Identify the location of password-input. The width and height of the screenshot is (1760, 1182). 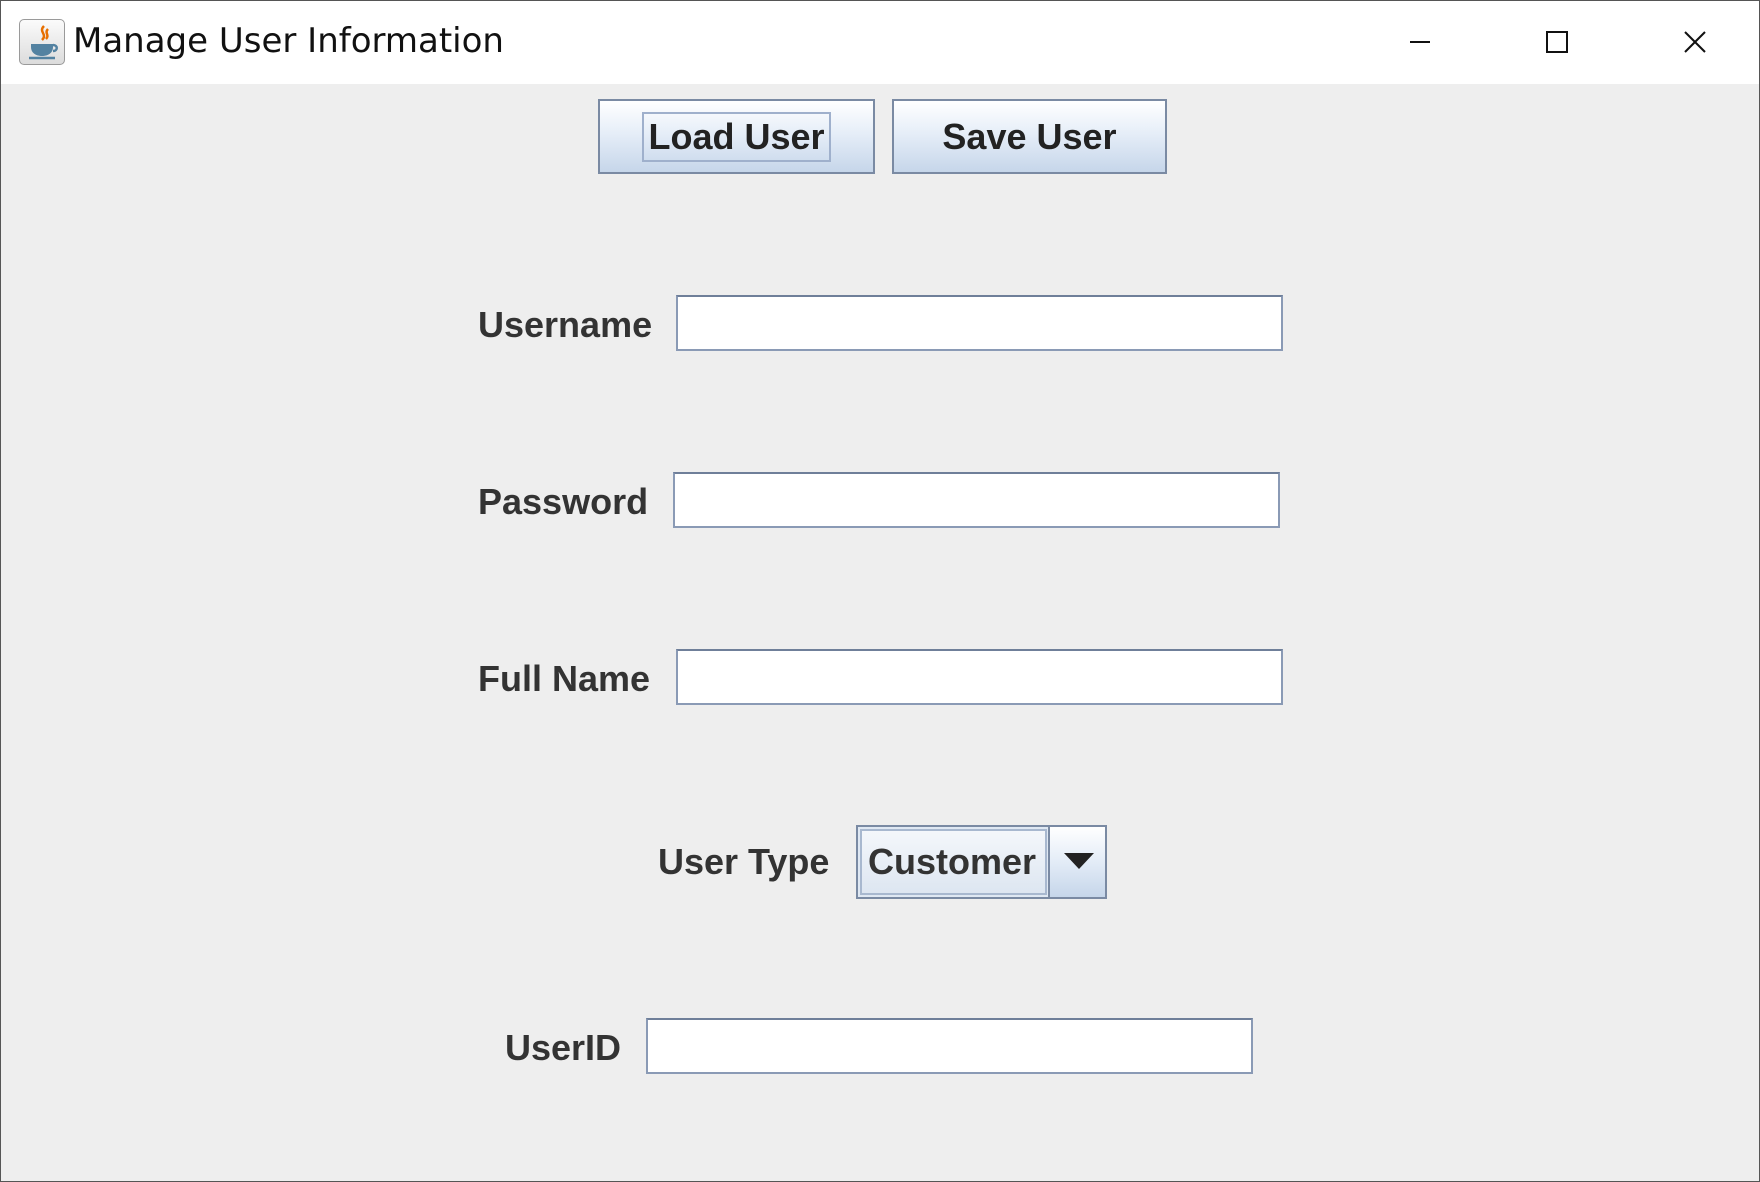
(976, 500).